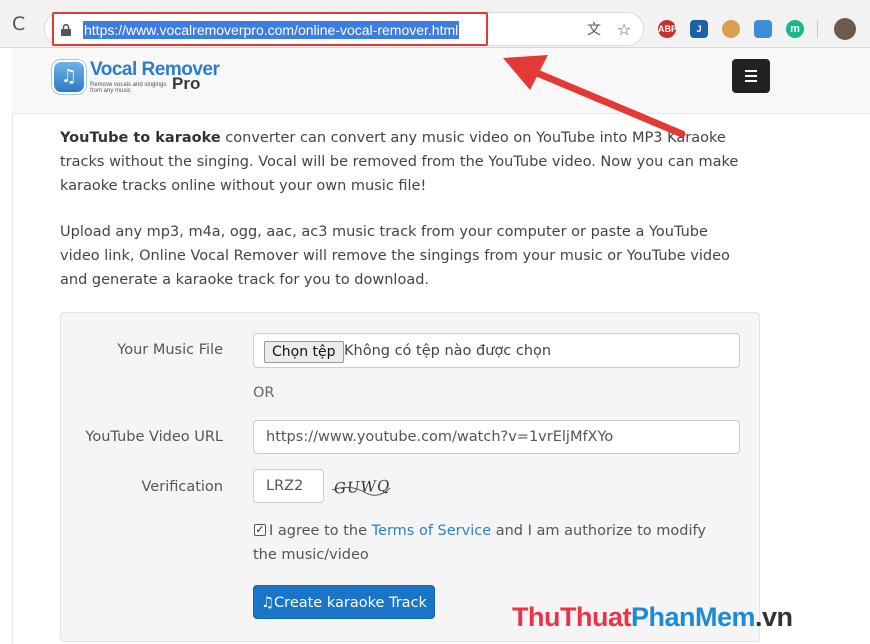  What do you see at coordinates (594, 96) in the screenshot?
I see `annotation-arrow` at bounding box center [594, 96].